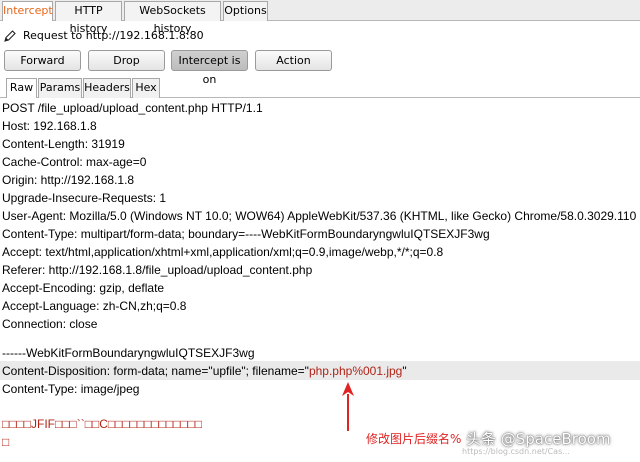 This screenshot has height=462, width=640. What do you see at coordinates (49, 126) in the screenshot?
I see `header-host: Host: 192.168.1.8` at bounding box center [49, 126].